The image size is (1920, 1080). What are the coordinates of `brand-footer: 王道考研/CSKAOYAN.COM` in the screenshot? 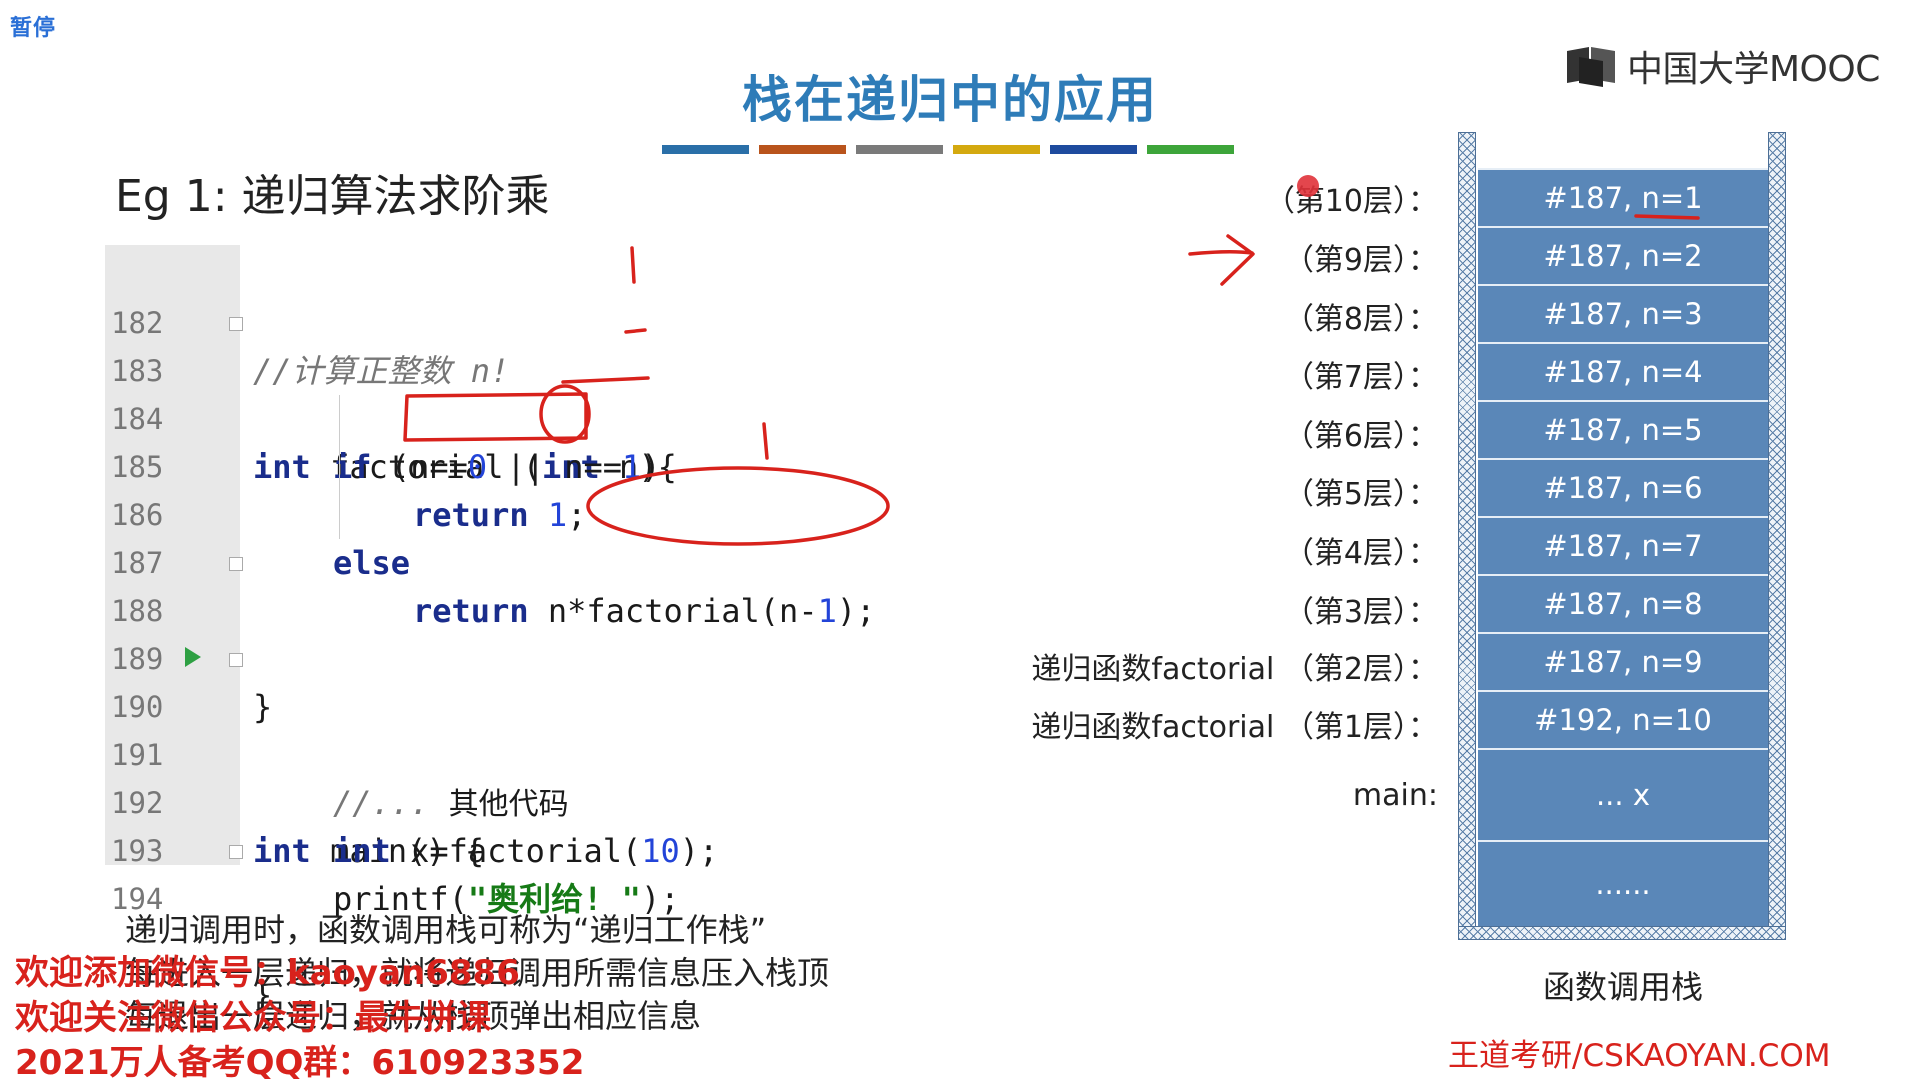 It's located at (1639, 1056).